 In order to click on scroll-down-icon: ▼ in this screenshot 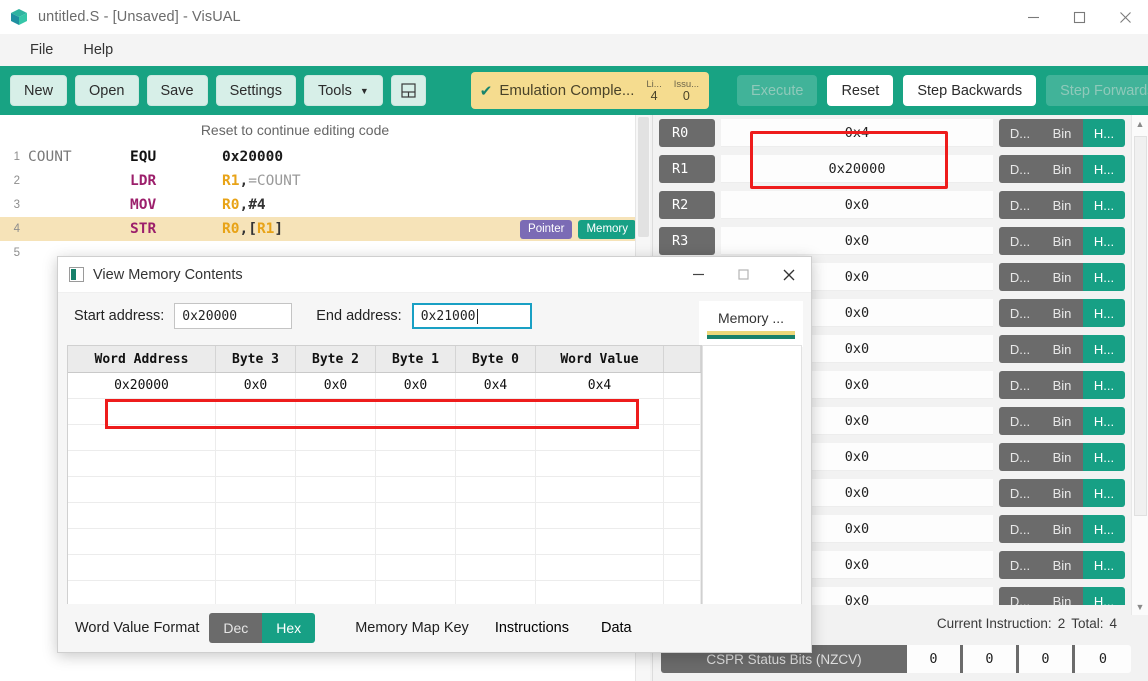, I will do `click(1140, 606)`.